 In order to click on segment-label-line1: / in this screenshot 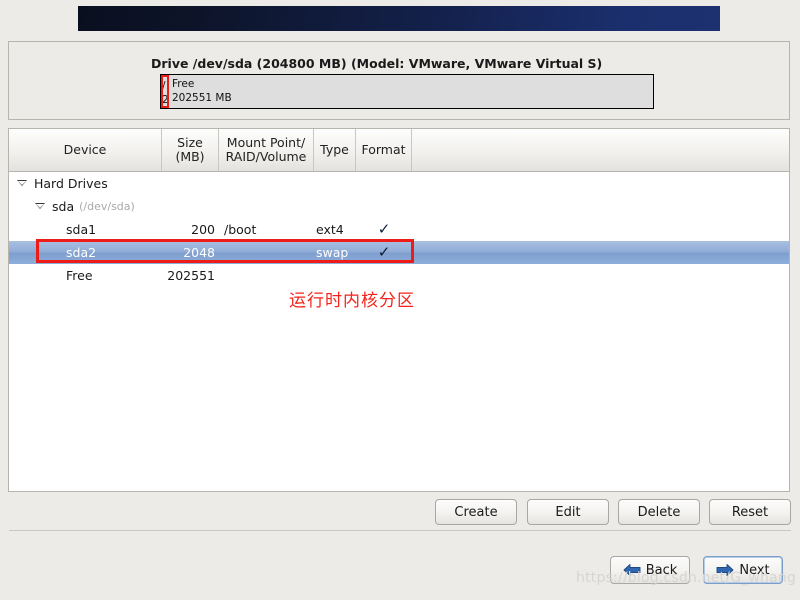, I will do `click(164, 86)`.